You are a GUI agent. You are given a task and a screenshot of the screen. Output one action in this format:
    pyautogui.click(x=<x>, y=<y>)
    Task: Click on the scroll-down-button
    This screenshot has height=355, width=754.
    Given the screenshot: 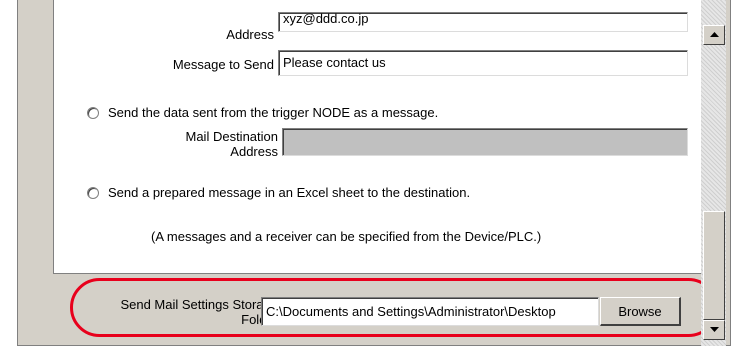 What is the action you would take?
    pyautogui.click(x=714, y=330)
    